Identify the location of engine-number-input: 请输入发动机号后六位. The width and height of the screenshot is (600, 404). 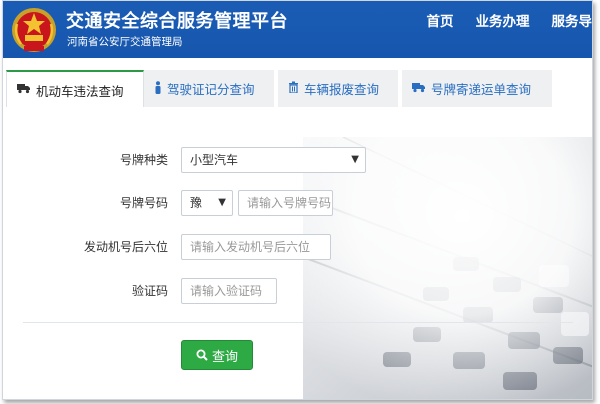
(256, 247).